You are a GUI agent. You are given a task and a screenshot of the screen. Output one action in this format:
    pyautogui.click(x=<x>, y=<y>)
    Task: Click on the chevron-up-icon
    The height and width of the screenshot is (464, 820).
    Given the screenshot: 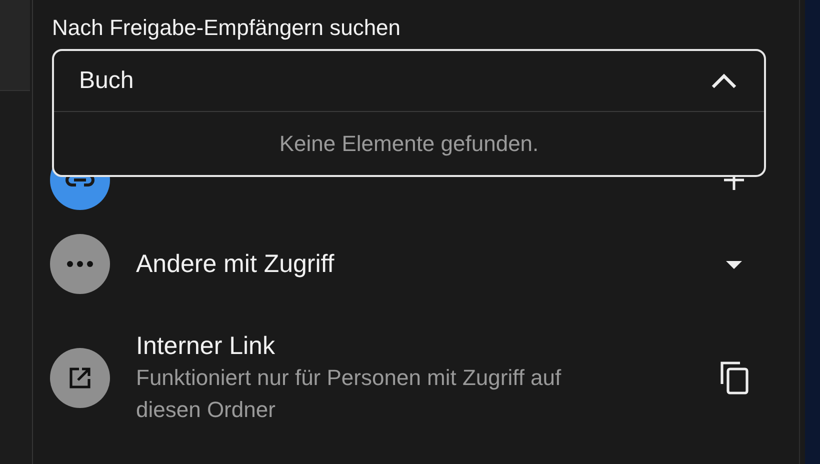 What is the action you would take?
    pyautogui.click(x=724, y=81)
    